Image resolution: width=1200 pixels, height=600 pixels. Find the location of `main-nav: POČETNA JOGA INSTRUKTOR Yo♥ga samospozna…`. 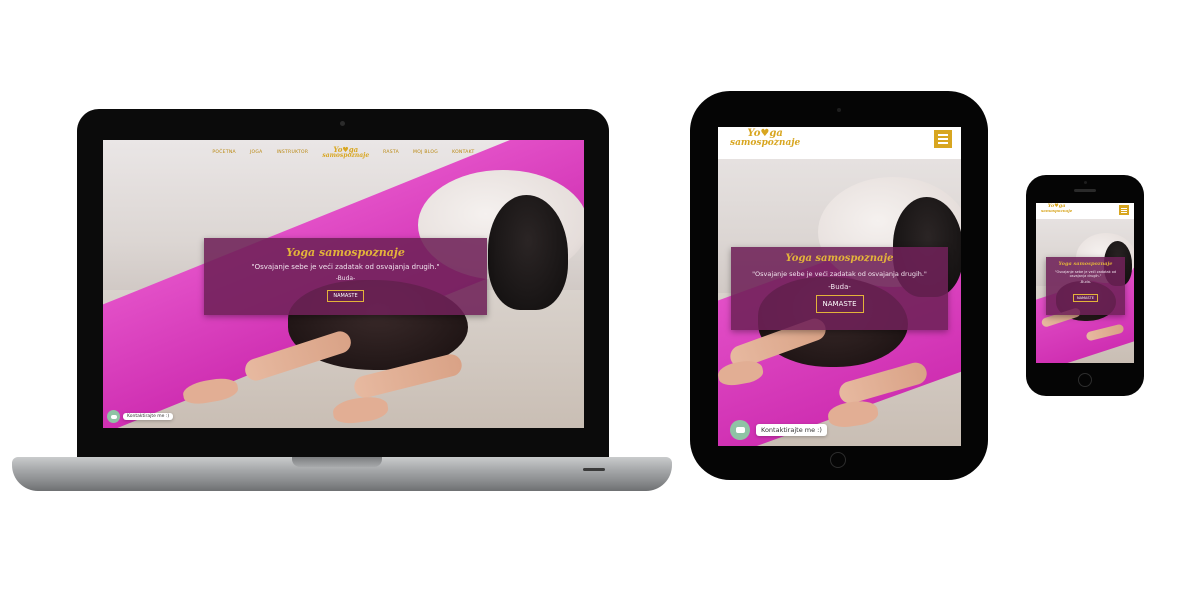

main-nav: POČETNA JOGA INSTRUKTOR Yo♥ga samospozna… is located at coordinates (343, 152).